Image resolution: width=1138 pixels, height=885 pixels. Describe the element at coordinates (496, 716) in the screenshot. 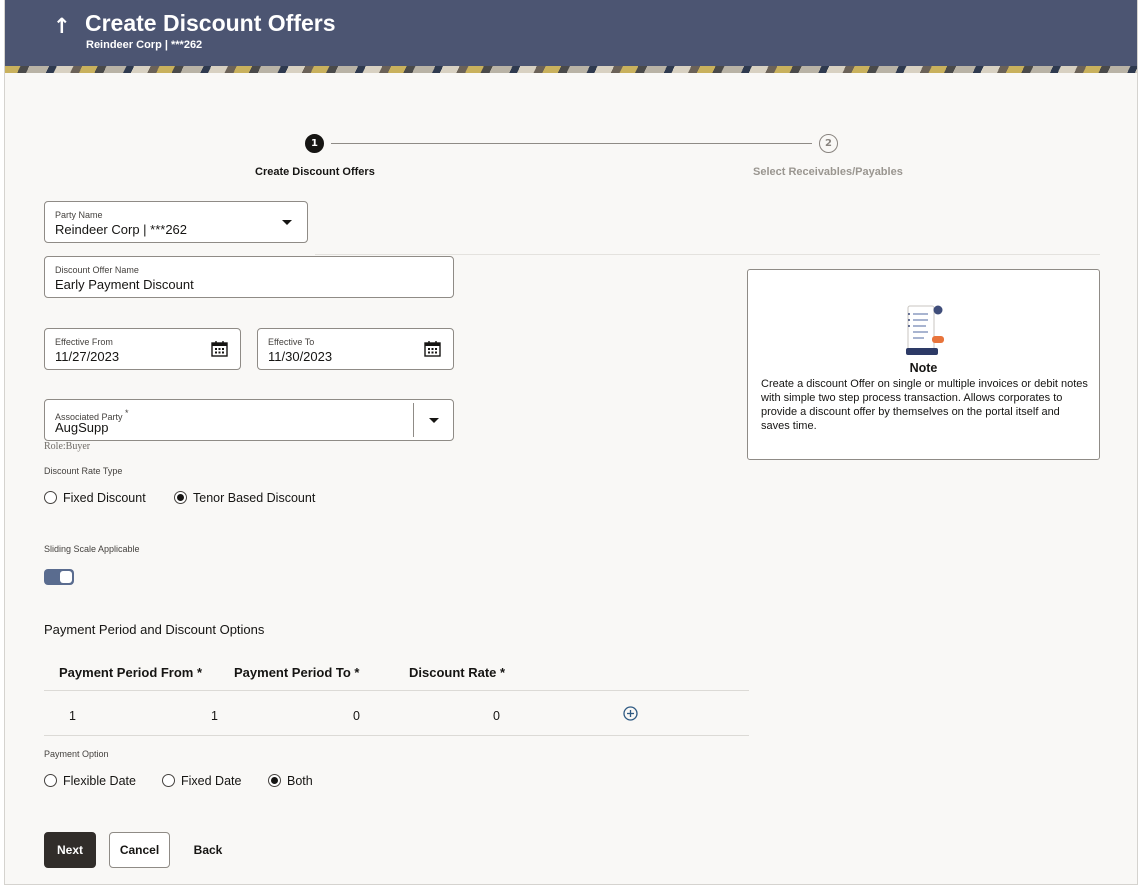

I see `discount-rate-cell: 0` at that location.